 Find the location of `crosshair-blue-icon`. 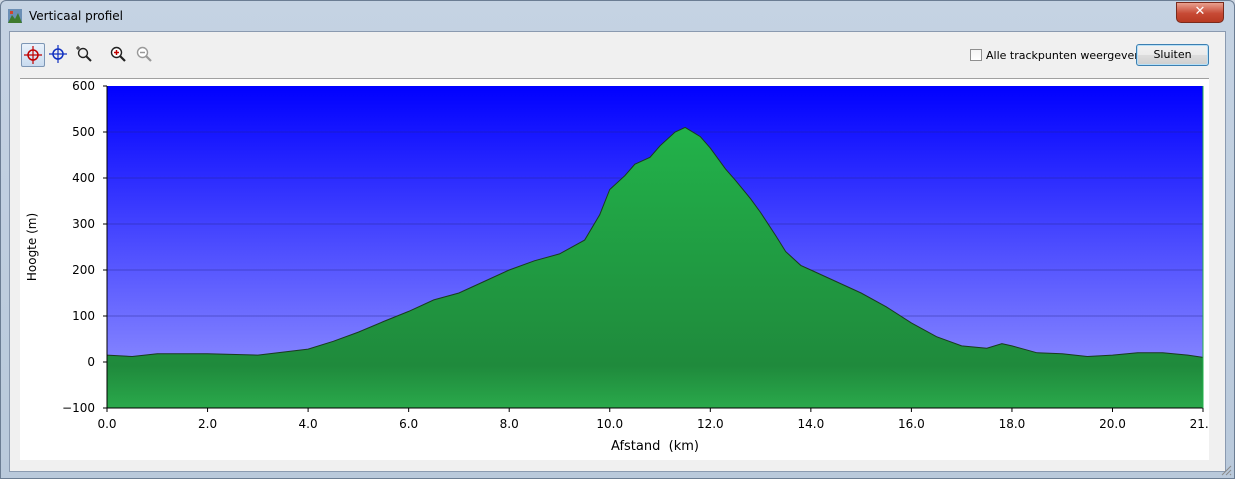

crosshair-blue-icon is located at coordinates (58, 54).